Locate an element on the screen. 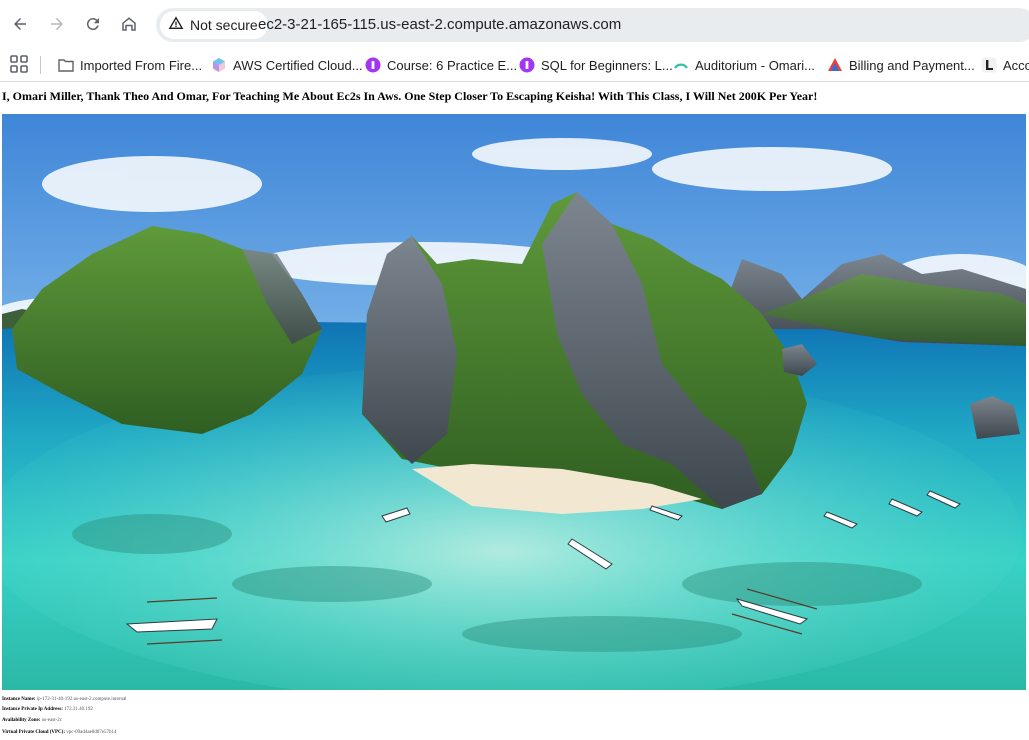  private-ip-value: 172.31.40.192 is located at coordinates (78, 709).